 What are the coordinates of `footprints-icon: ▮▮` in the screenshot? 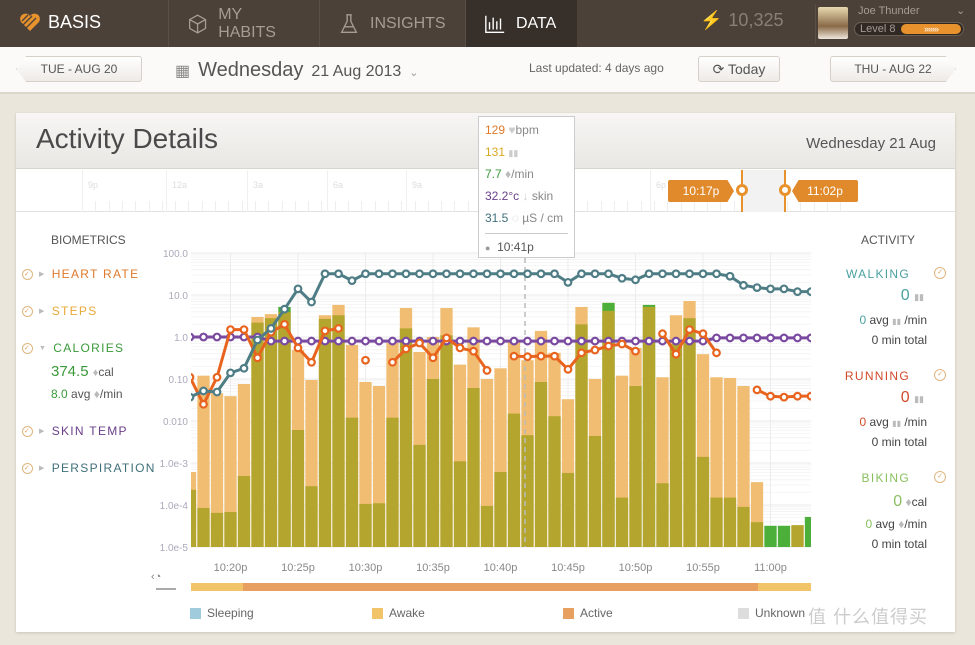 It's located at (513, 153).